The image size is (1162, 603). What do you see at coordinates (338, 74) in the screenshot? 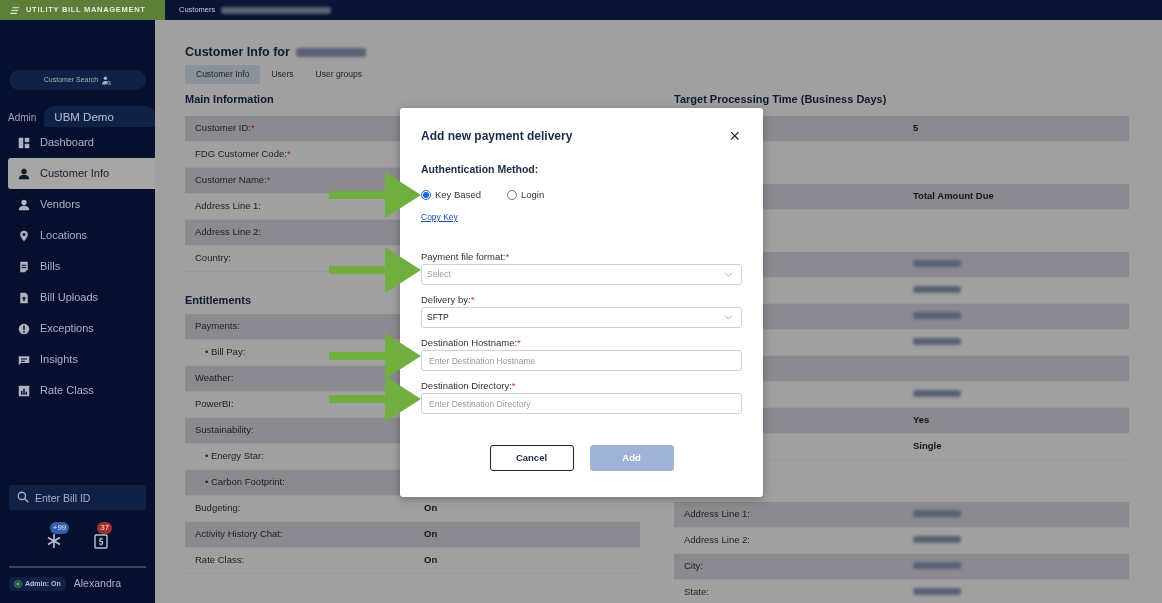
I see `page-tab: User groups` at bounding box center [338, 74].